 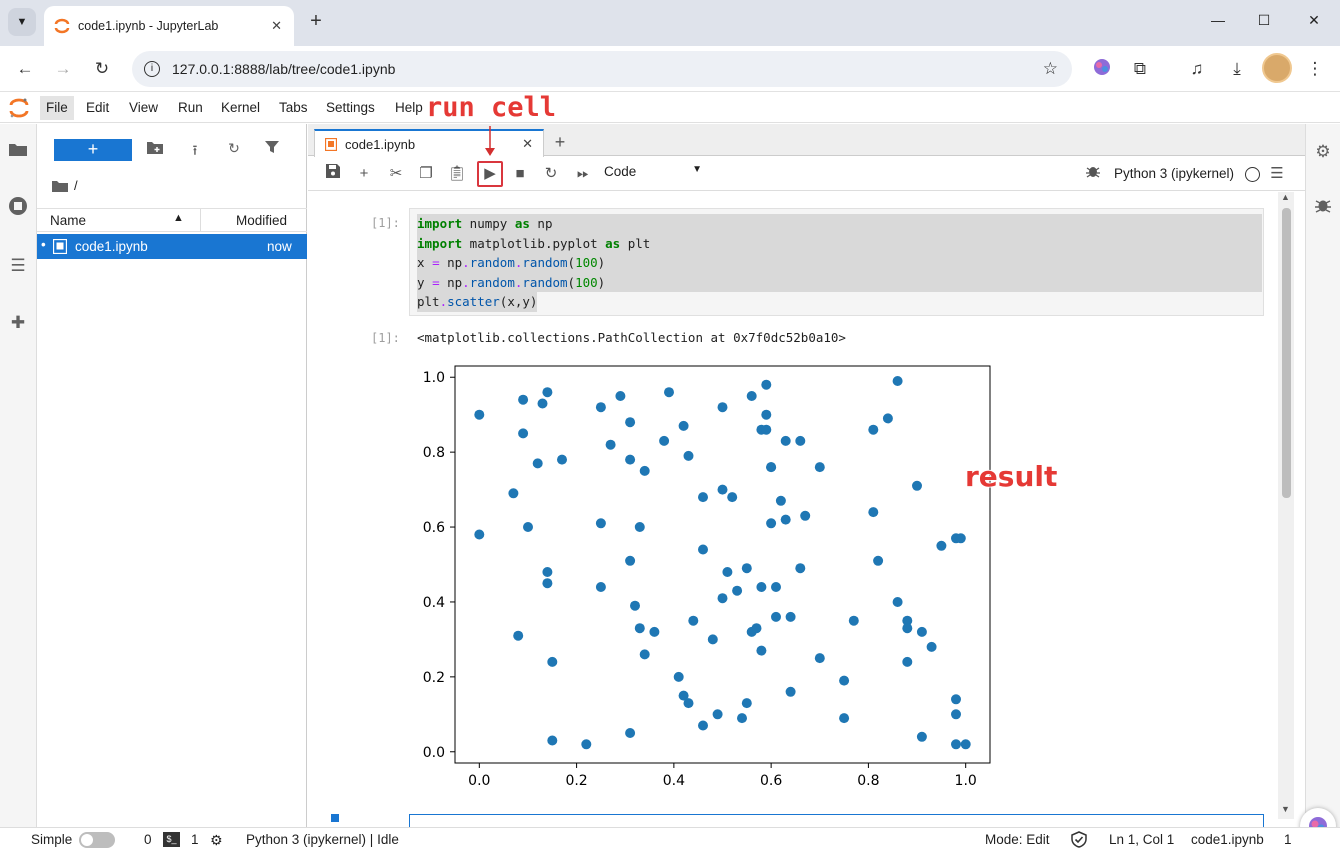 I want to click on profile-avatar, so click(x=1277, y=68).